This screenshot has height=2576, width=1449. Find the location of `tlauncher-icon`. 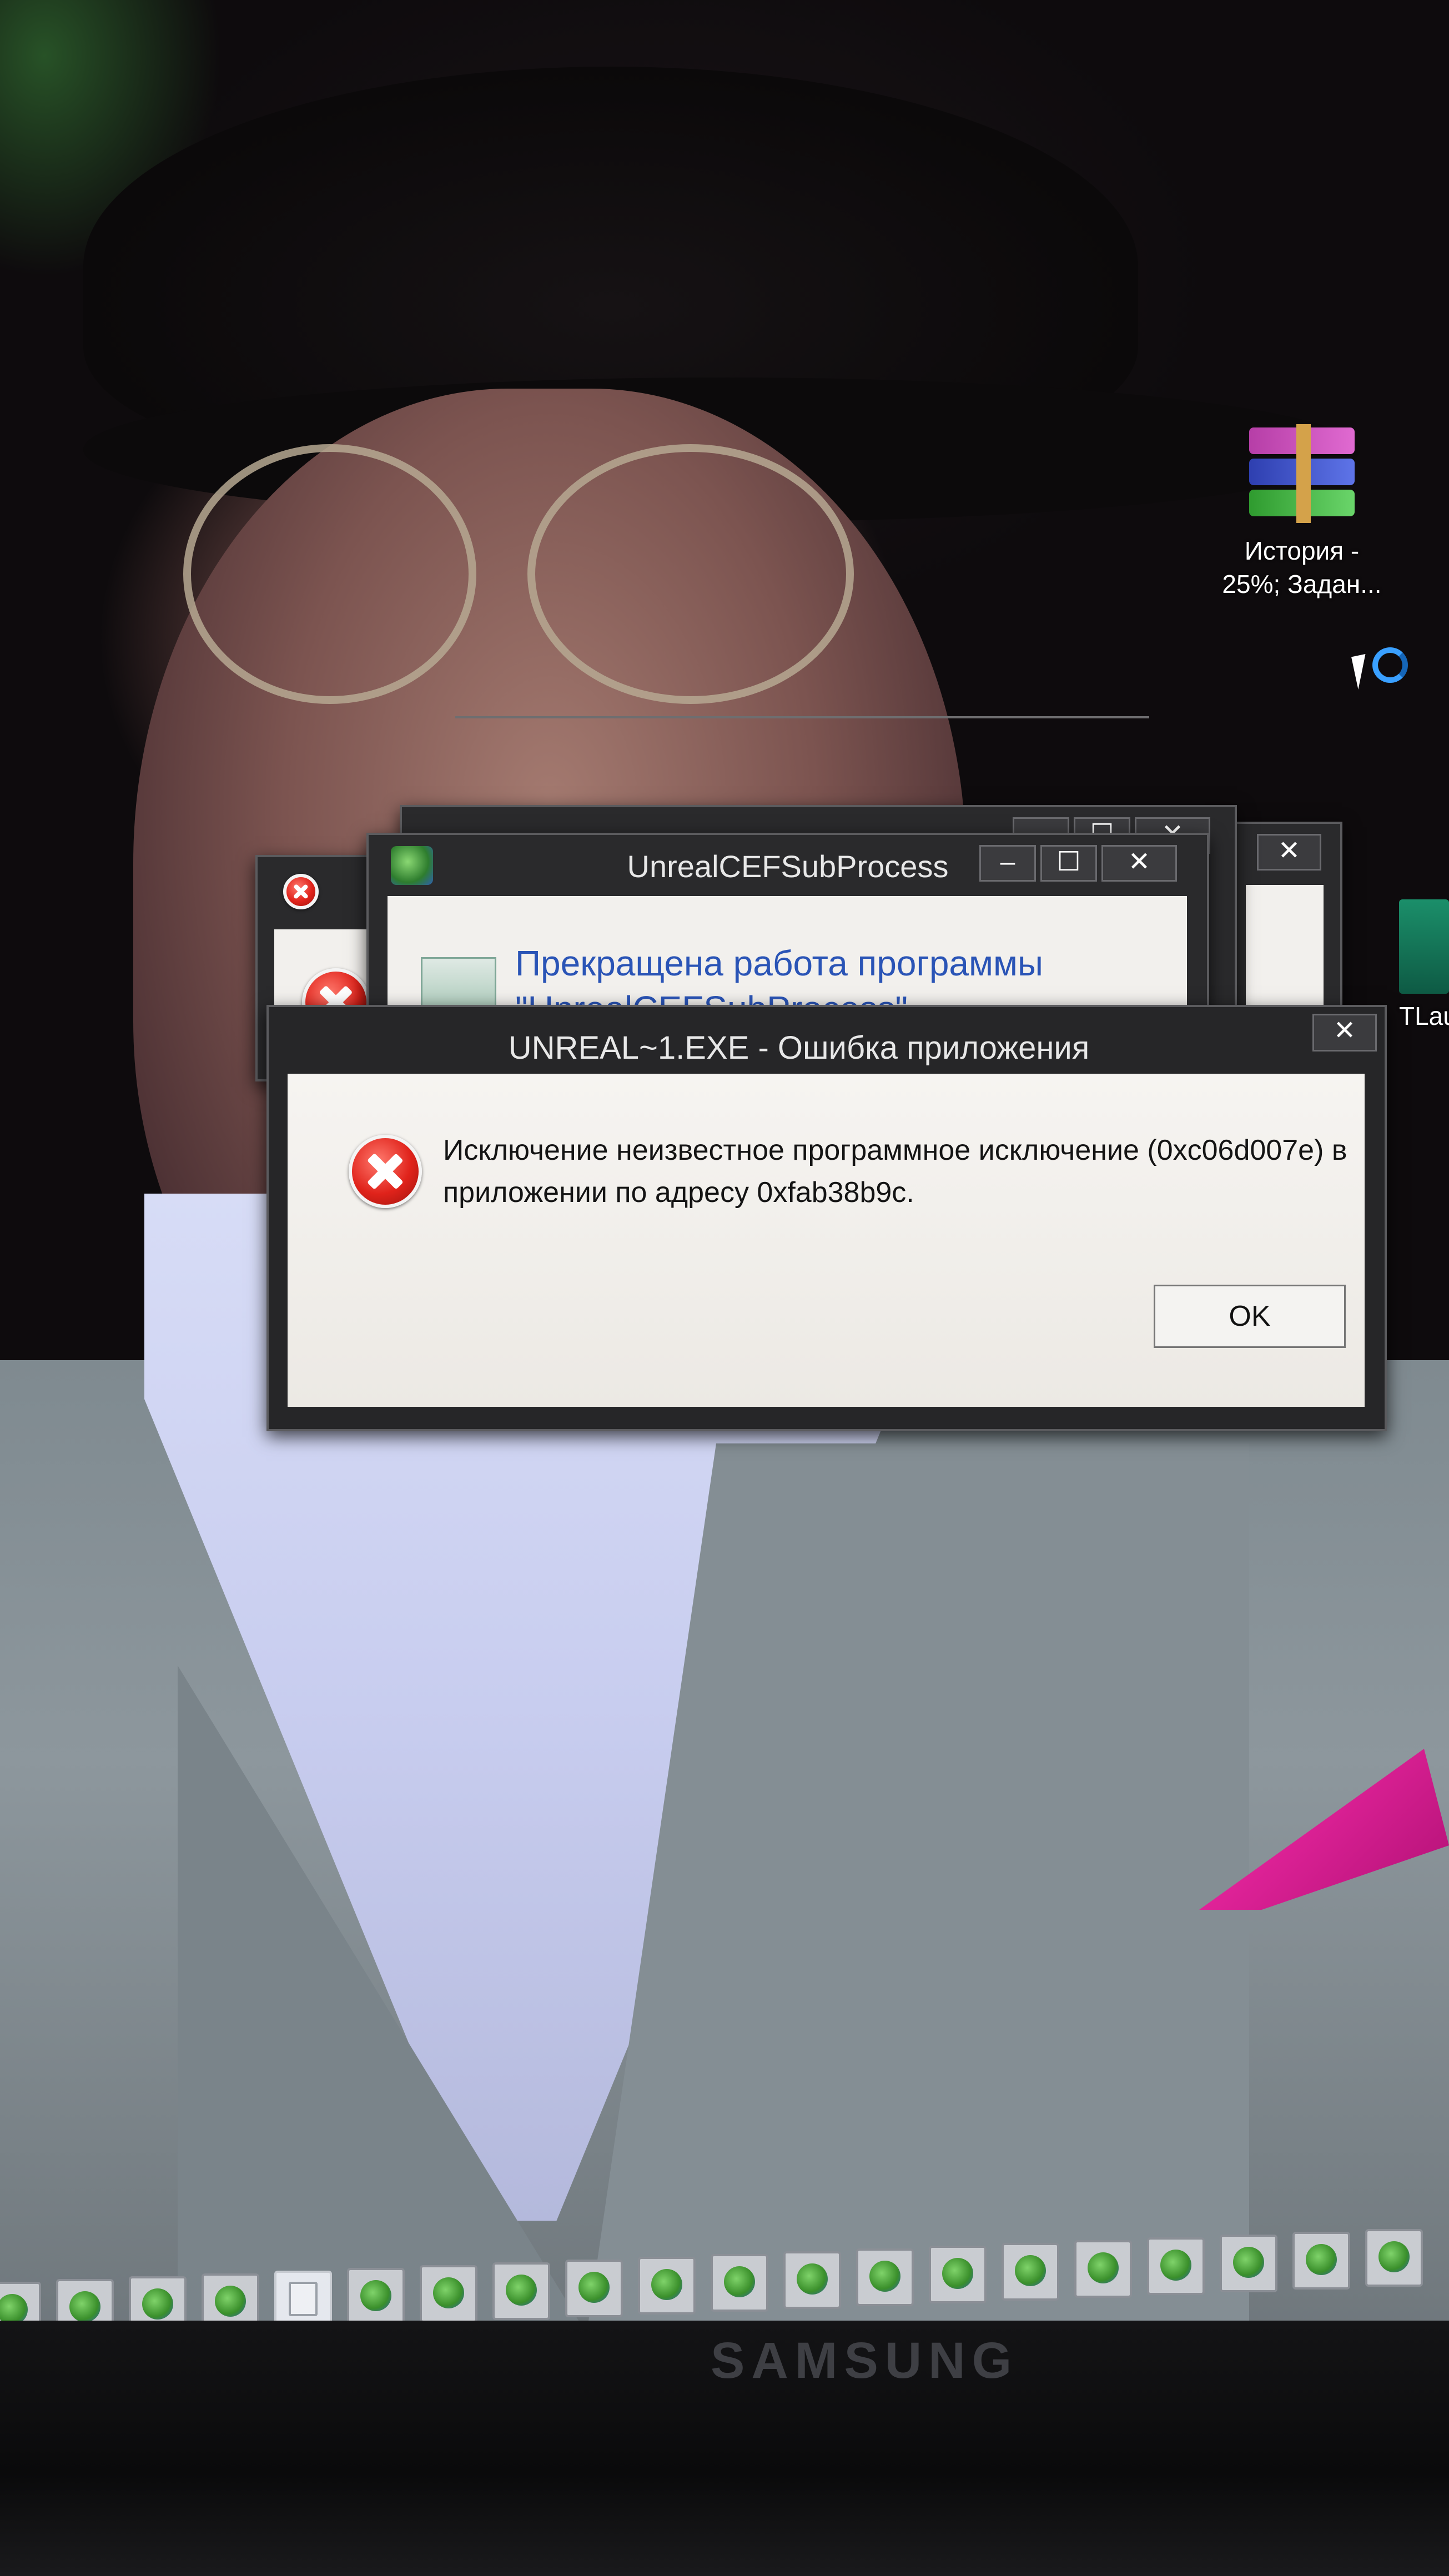

tlauncher-icon is located at coordinates (1424, 947).